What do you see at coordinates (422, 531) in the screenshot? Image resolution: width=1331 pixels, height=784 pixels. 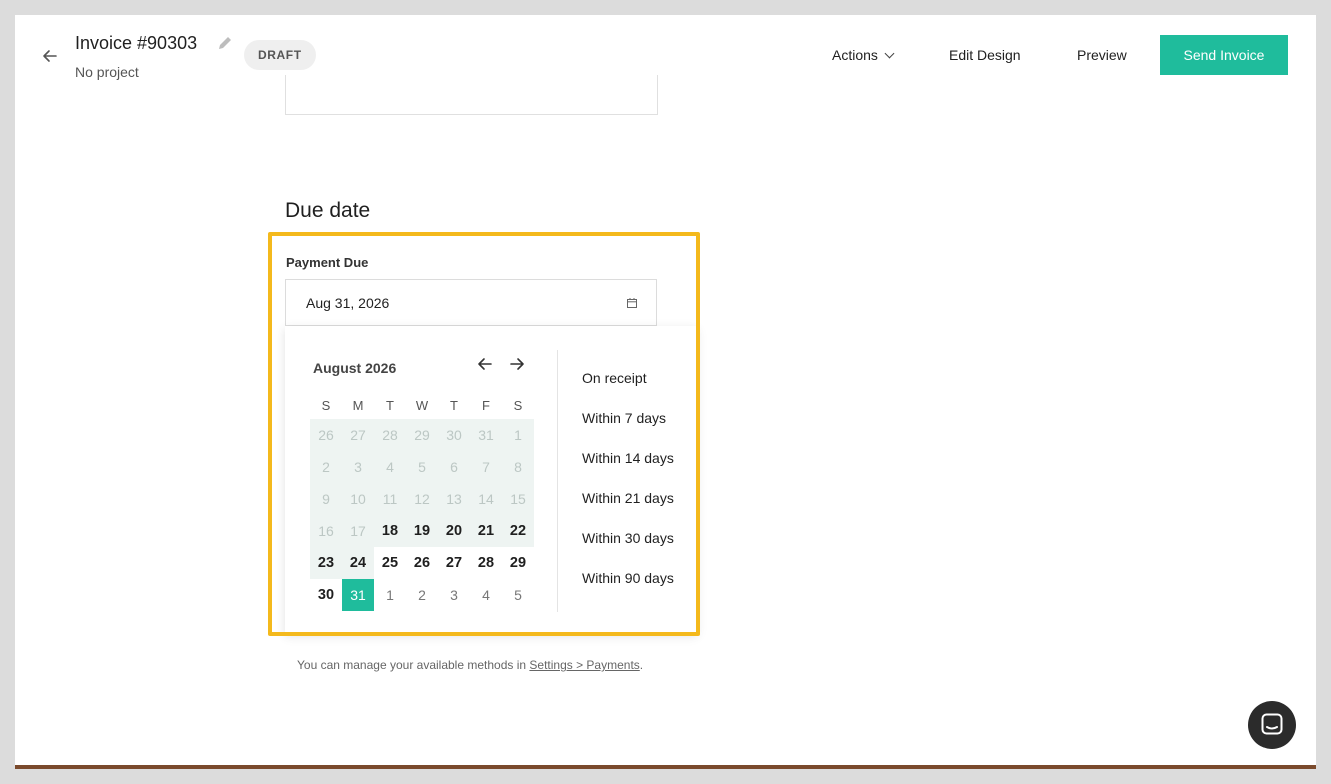 I see `calendar-day: 19` at bounding box center [422, 531].